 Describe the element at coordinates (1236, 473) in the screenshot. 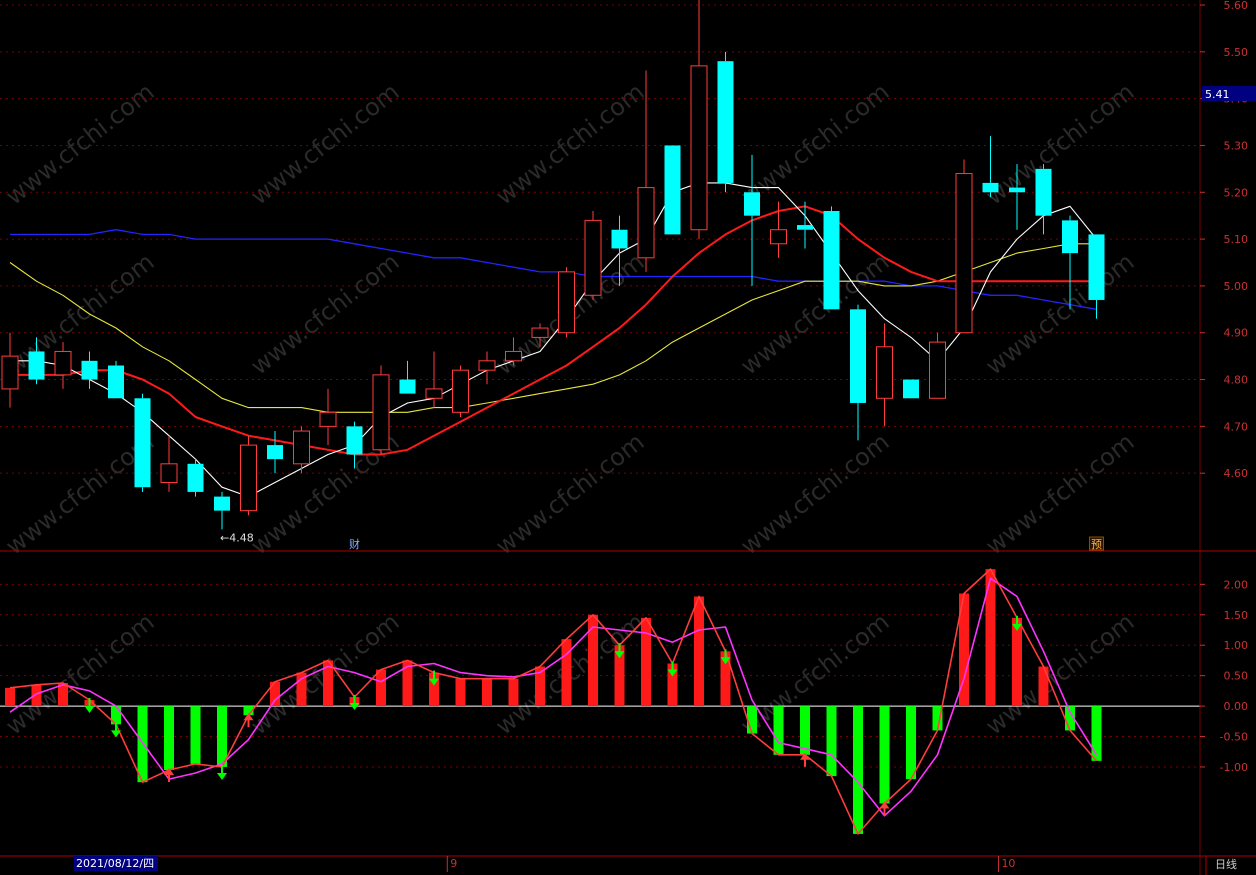

I see `price-tick-label: 4.60` at that location.